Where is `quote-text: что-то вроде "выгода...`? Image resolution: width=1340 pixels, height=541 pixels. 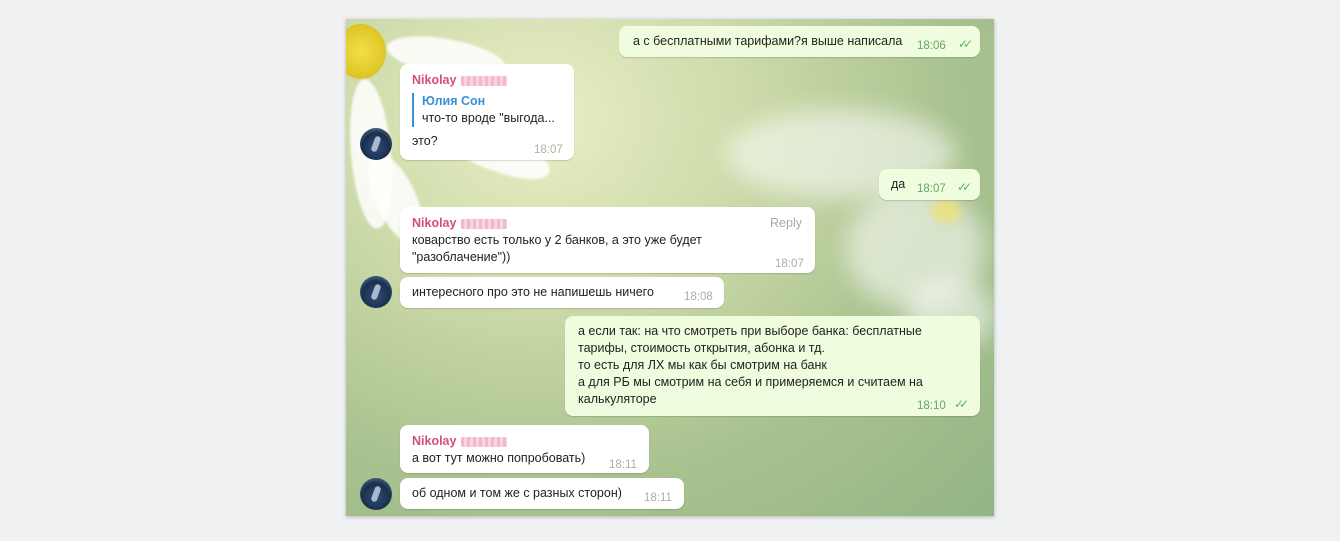 quote-text: что-то вроде "выгода... is located at coordinates (488, 118).